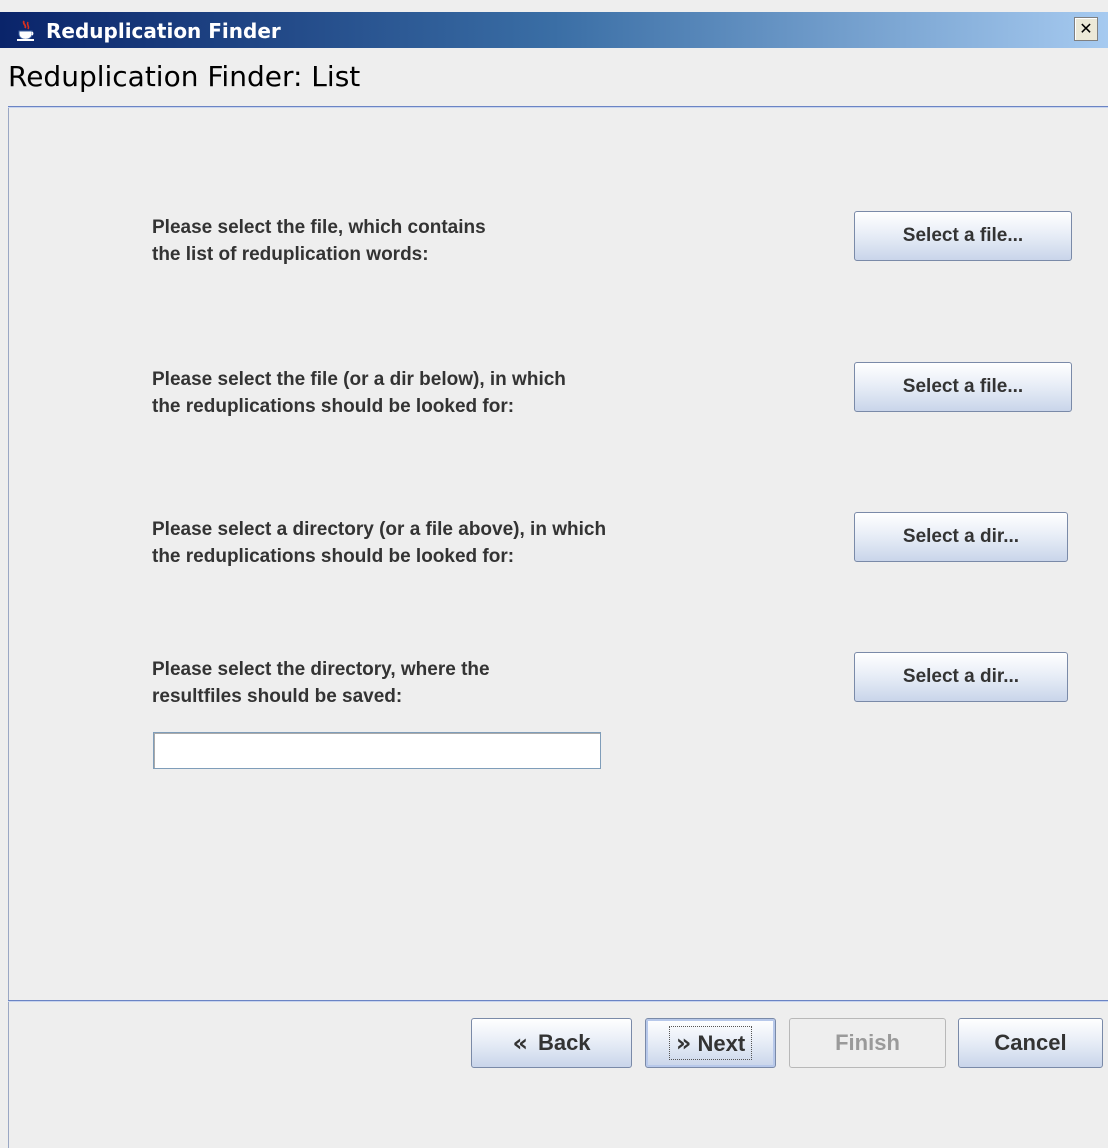 Image resolution: width=1108 pixels, height=1148 pixels. What do you see at coordinates (564, 1042) in the screenshot?
I see `back-label: Back` at bounding box center [564, 1042].